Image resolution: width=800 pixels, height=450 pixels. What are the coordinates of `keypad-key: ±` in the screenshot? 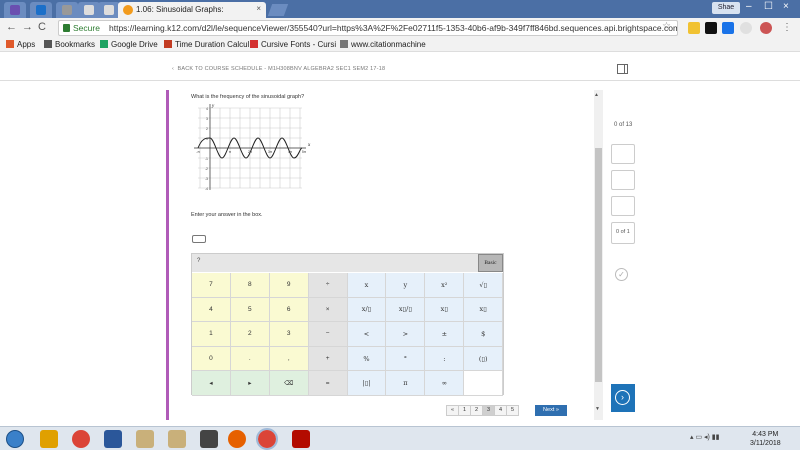 It's located at (445, 334).